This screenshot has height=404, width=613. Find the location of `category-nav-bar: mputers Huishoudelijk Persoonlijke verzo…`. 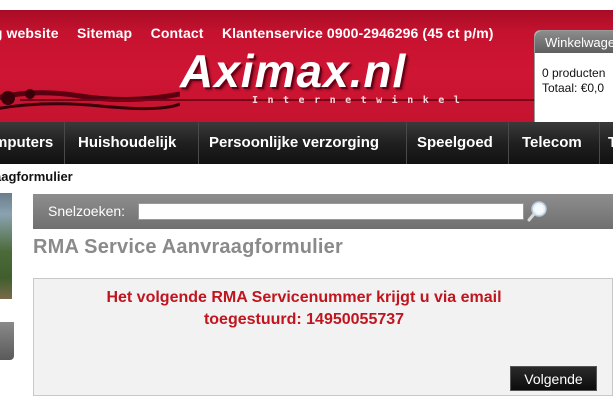

category-nav-bar: mputers Huishoudelijk Persoonlijke verzo… is located at coordinates (306, 143).